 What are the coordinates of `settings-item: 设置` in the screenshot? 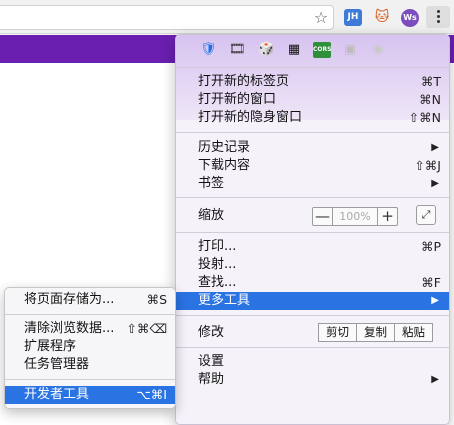 It's located at (312, 362).